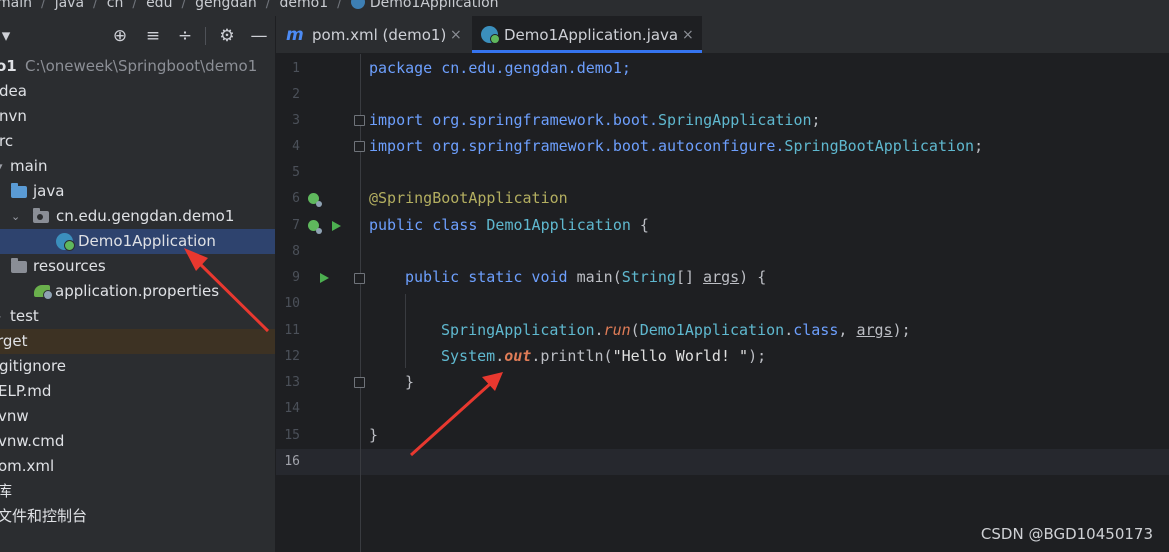  Describe the element at coordinates (434, 5) in the screenshot. I see `breadcrumb-item-demo1application: Demo1Application` at that location.